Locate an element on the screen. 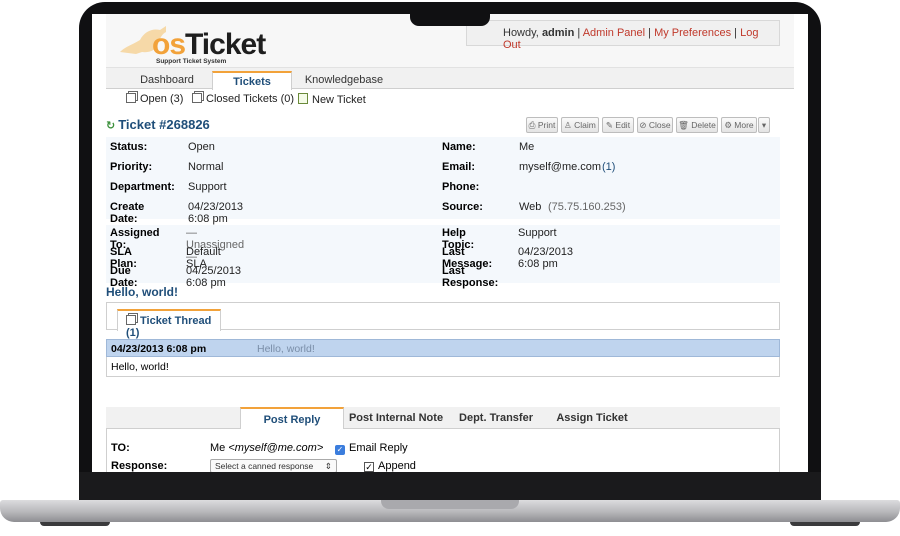 The height and width of the screenshot is (536, 900). tab-post-reply: Post Reply is located at coordinates (292, 418).